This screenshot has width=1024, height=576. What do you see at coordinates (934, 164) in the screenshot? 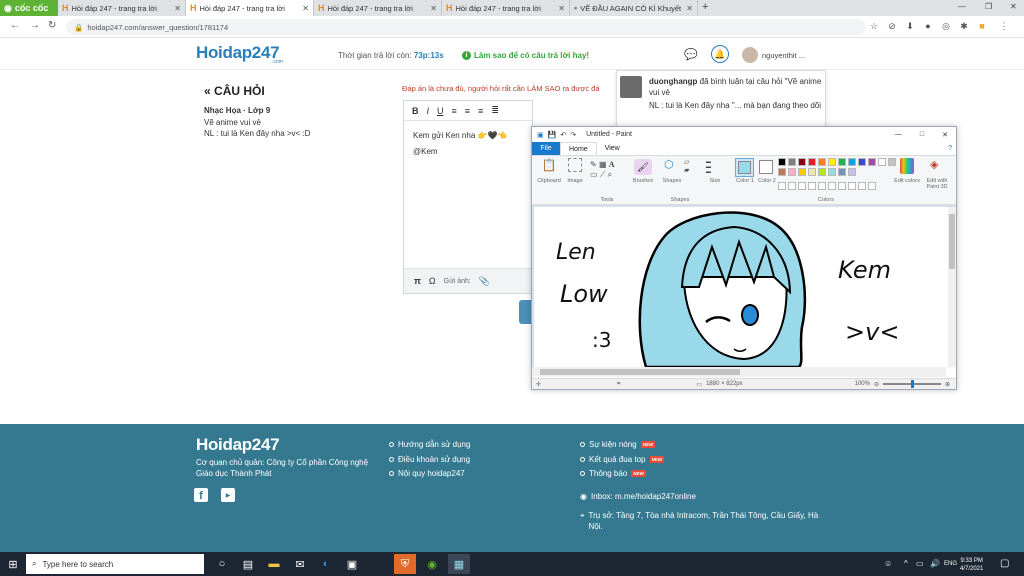
I see `paint3d-icon: ◈` at bounding box center [934, 164].